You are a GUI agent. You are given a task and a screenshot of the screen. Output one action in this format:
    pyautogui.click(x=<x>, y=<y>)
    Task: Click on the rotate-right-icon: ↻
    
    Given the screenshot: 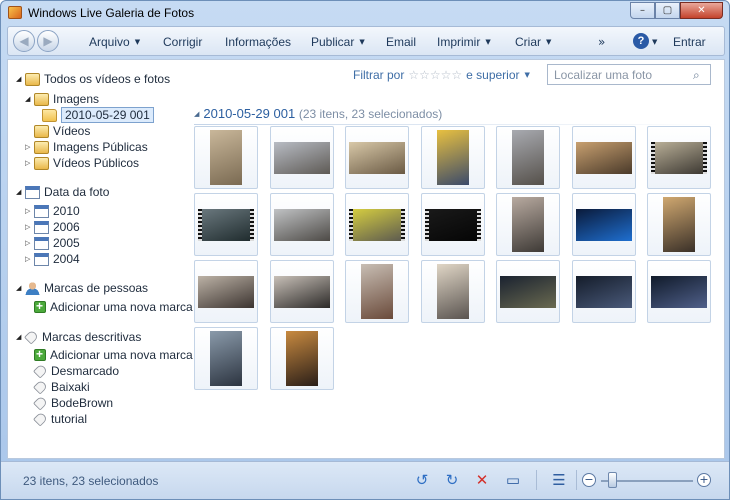 What is the action you would take?
    pyautogui.click(x=452, y=480)
    